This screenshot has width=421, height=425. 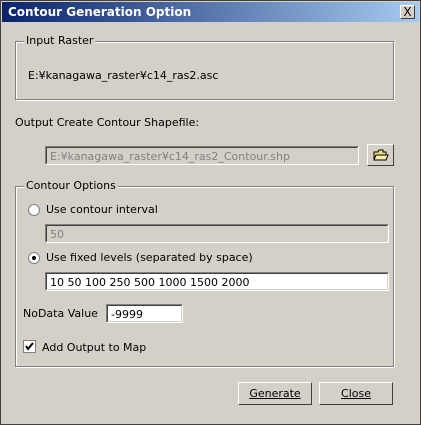 I want to click on use-interval-label: Use contour interval, so click(x=102, y=209).